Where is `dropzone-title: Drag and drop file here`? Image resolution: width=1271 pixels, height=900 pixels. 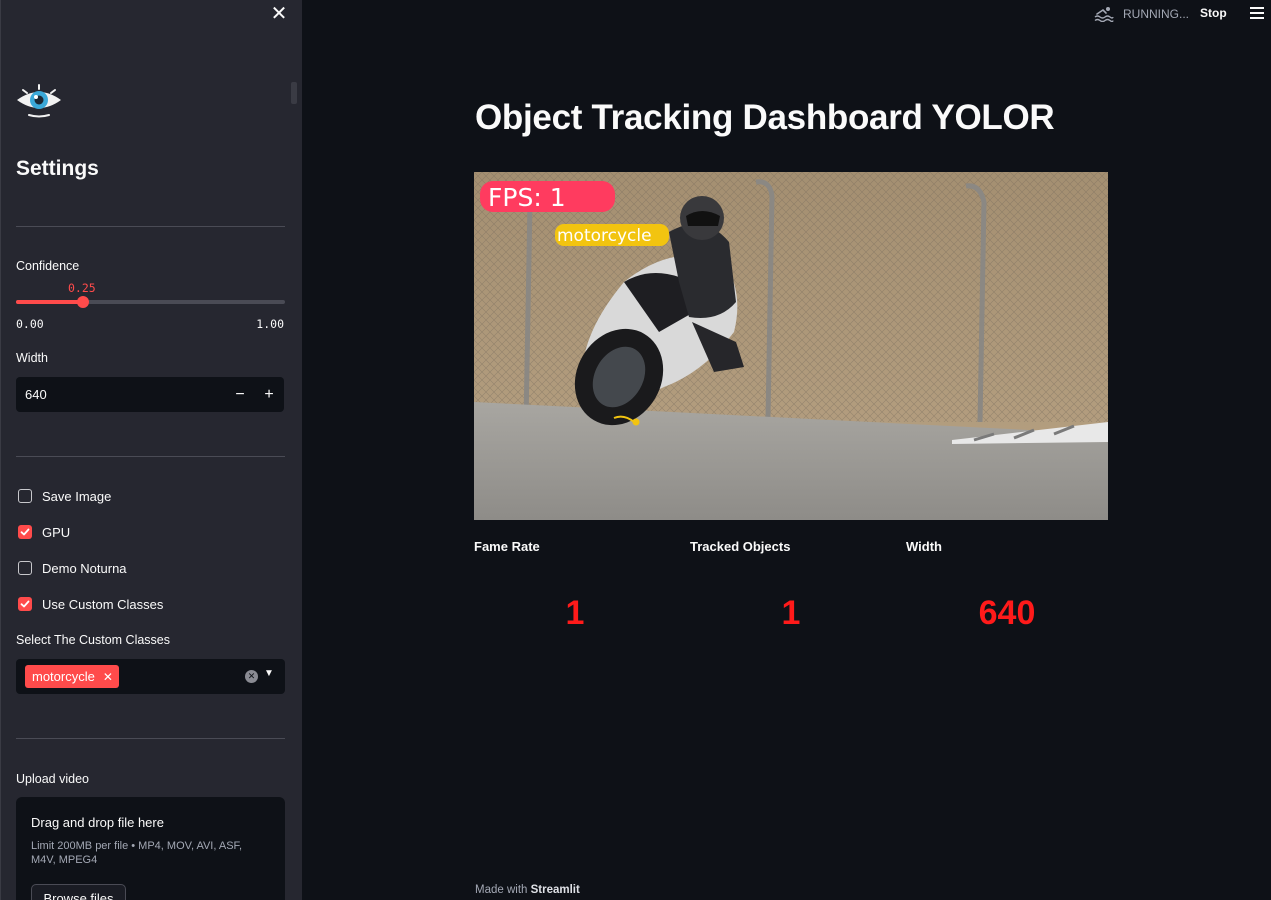 dropzone-title: Drag and drop file here is located at coordinates (97, 822).